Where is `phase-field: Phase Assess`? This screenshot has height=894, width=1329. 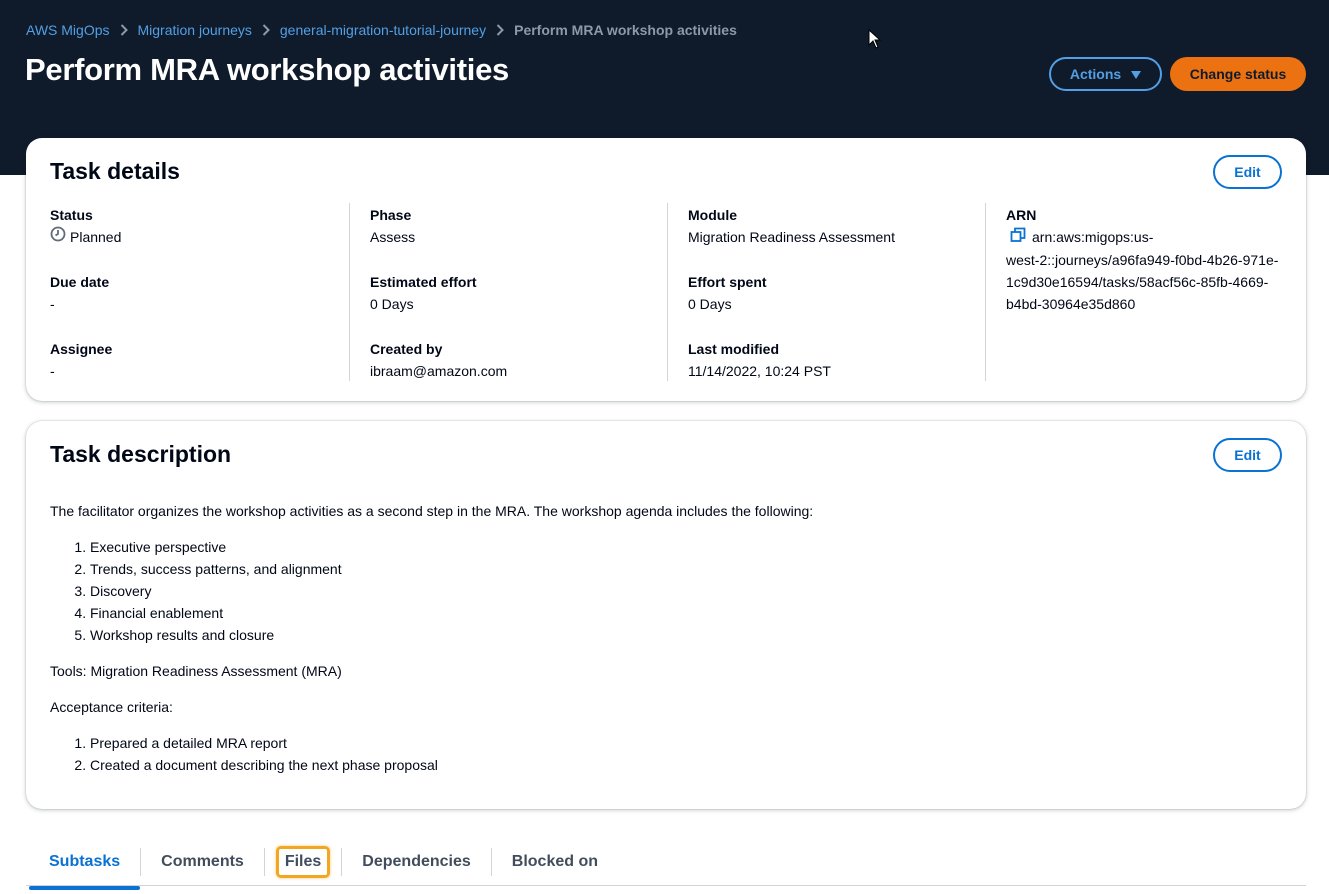 phase-field: Phase Assess is located at coordinates (518, 237).